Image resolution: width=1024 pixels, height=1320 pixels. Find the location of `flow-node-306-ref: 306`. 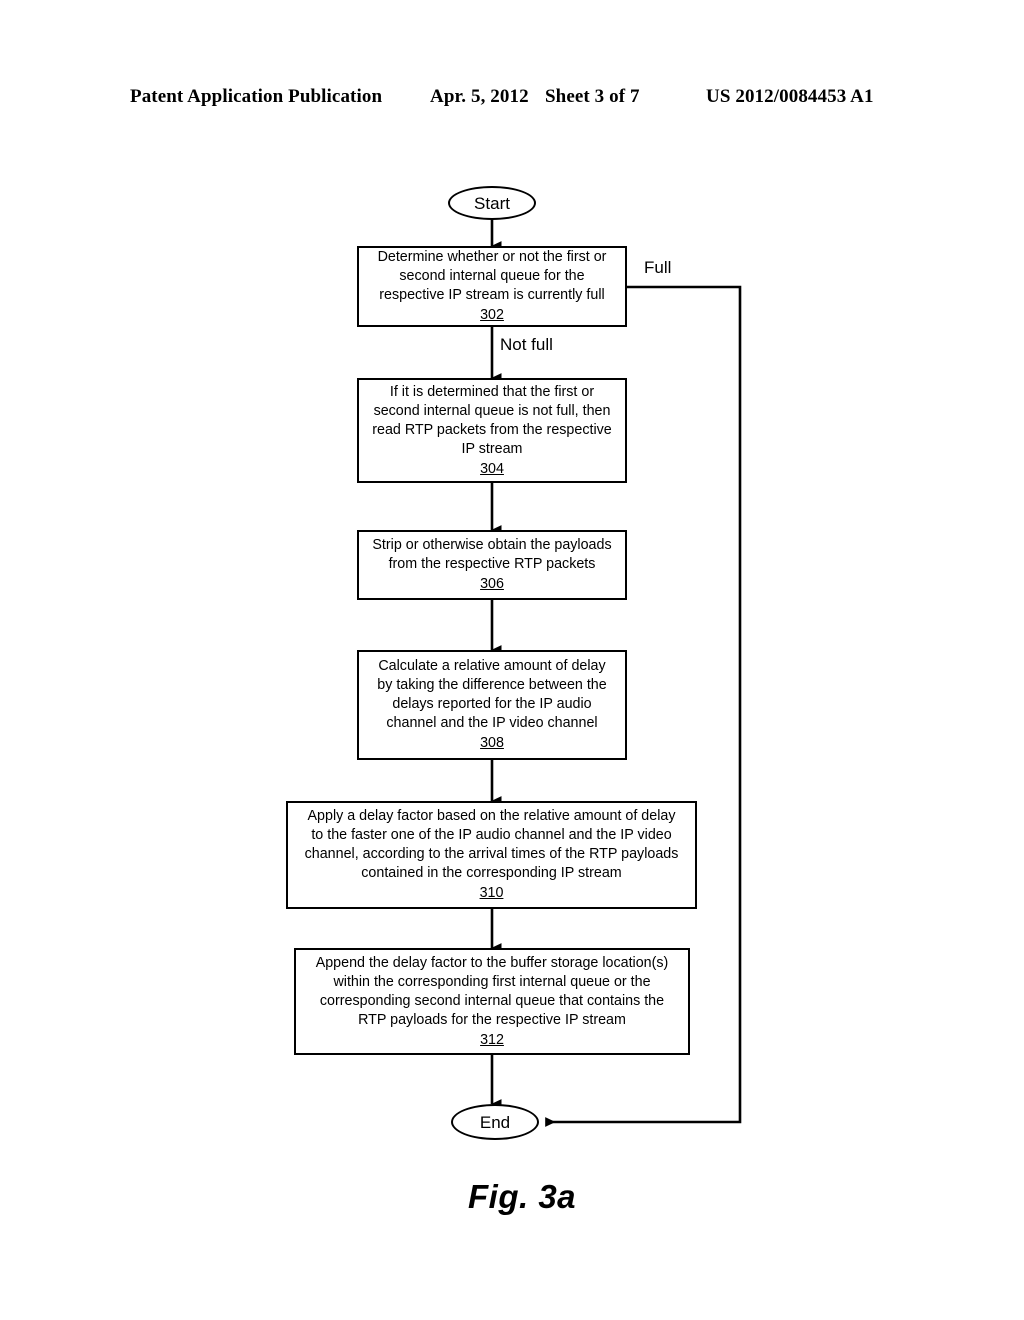

flow-node-306-ref: 306 is located at coordinates (492, 584).